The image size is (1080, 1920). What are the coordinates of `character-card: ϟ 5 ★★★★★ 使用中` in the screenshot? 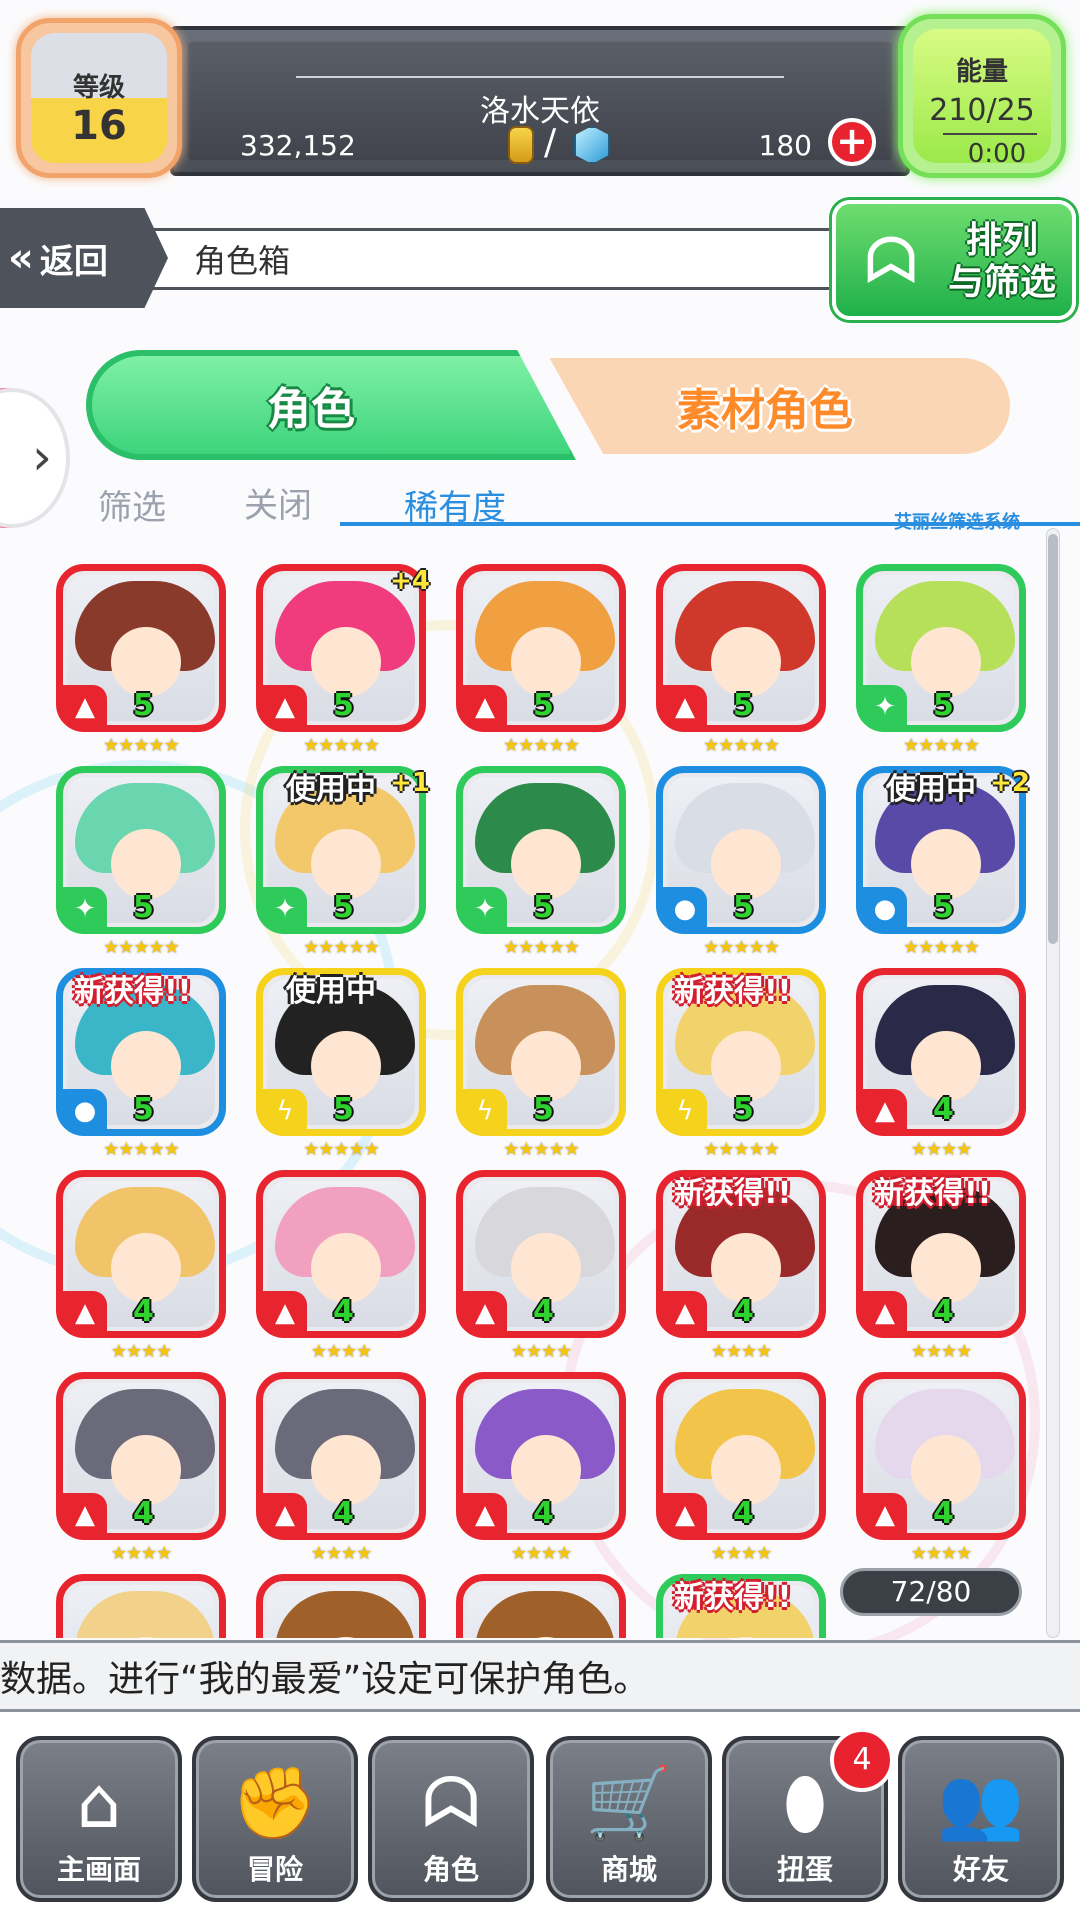 It's located at (341, 1064).